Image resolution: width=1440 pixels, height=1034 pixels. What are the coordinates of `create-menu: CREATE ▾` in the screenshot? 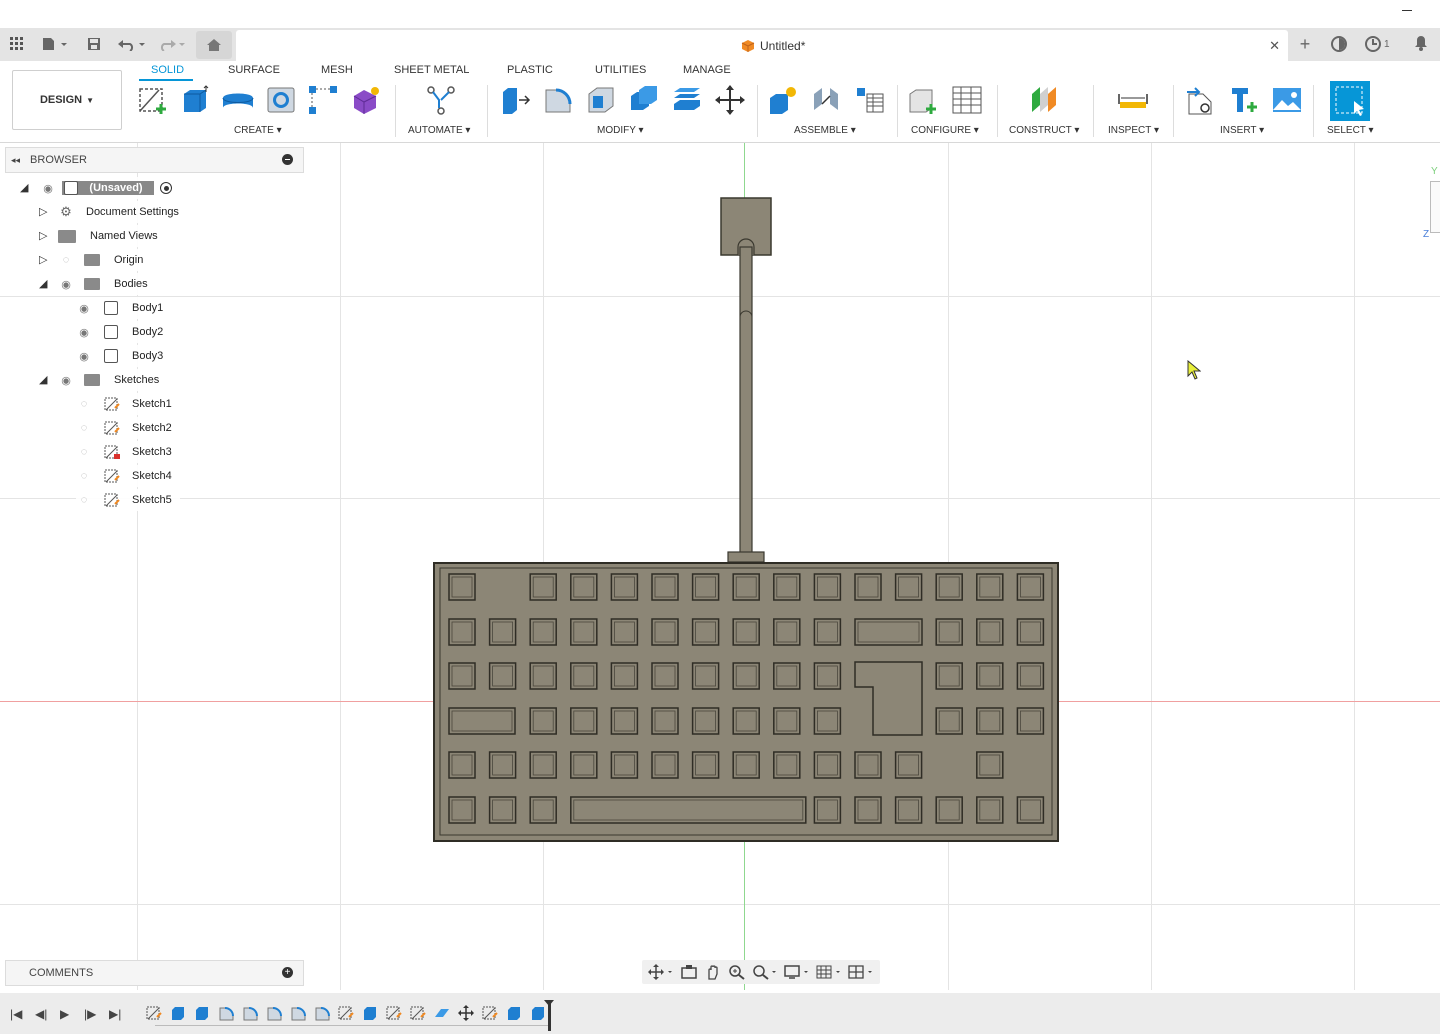 It's located at (258, 130).